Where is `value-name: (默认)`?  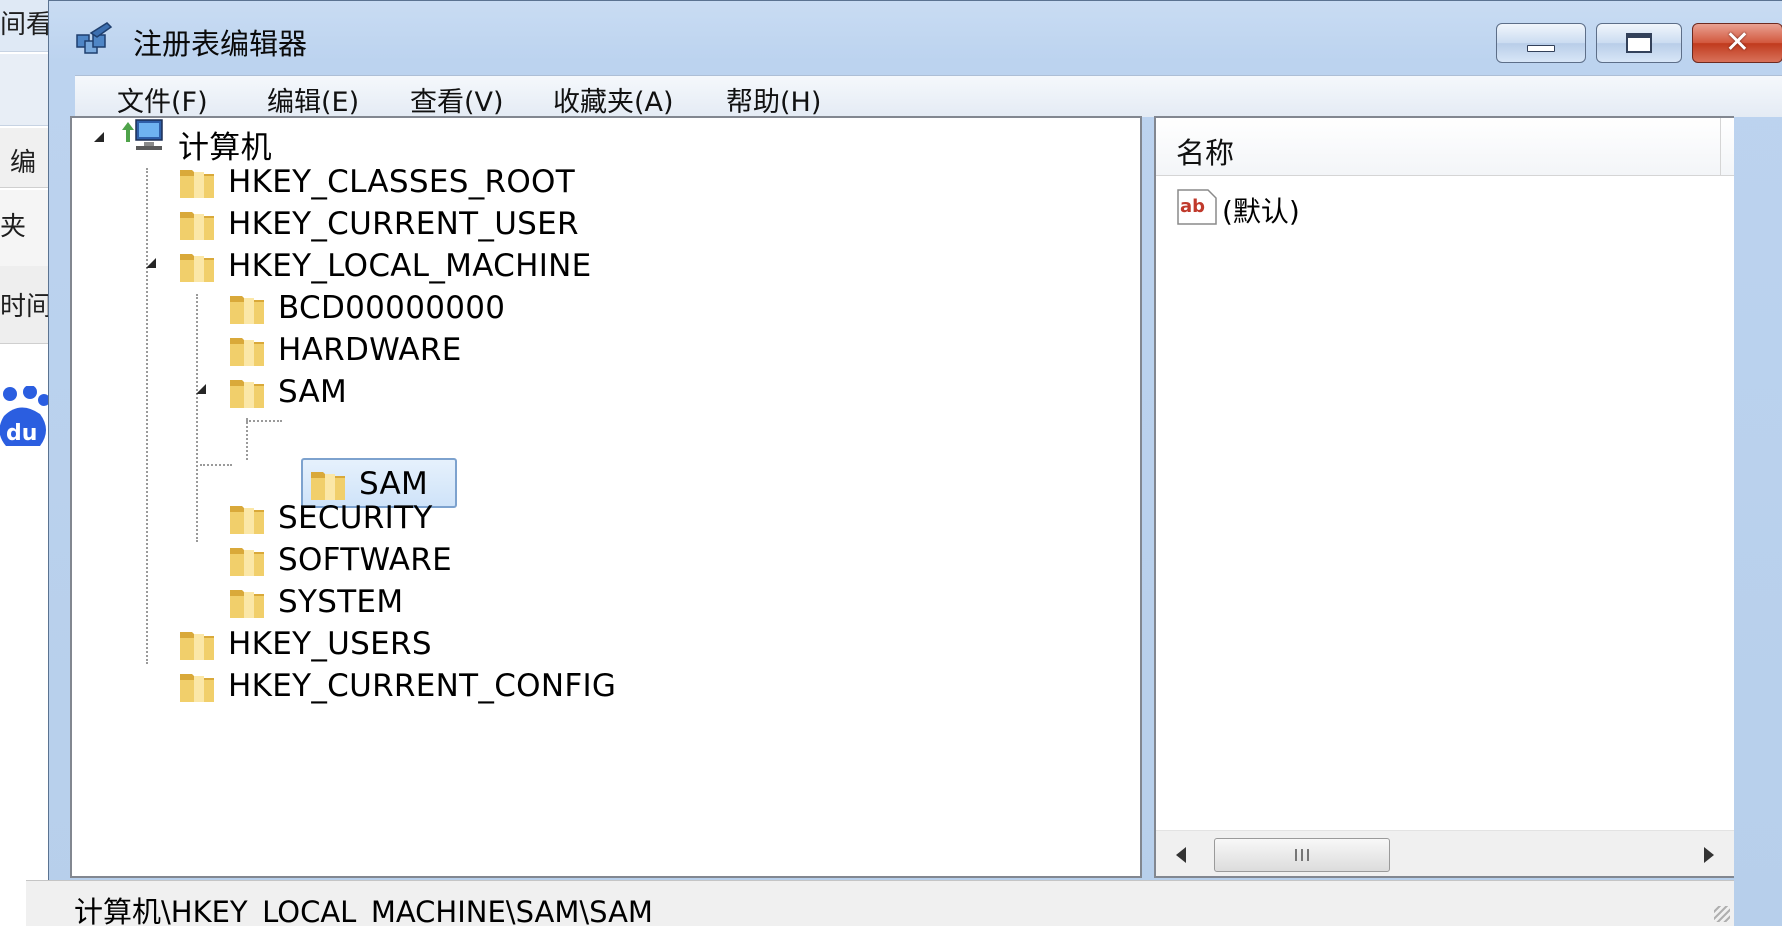 value-name: (默认) is located at coordinates (1261, 211).